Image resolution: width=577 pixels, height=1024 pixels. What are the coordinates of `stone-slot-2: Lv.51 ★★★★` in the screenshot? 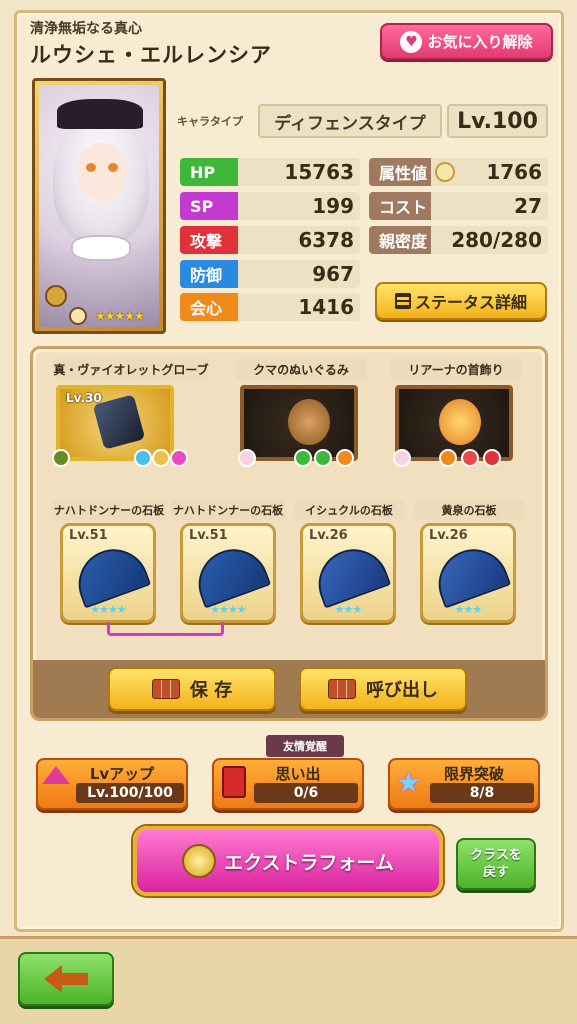 It's located at (228, 573).